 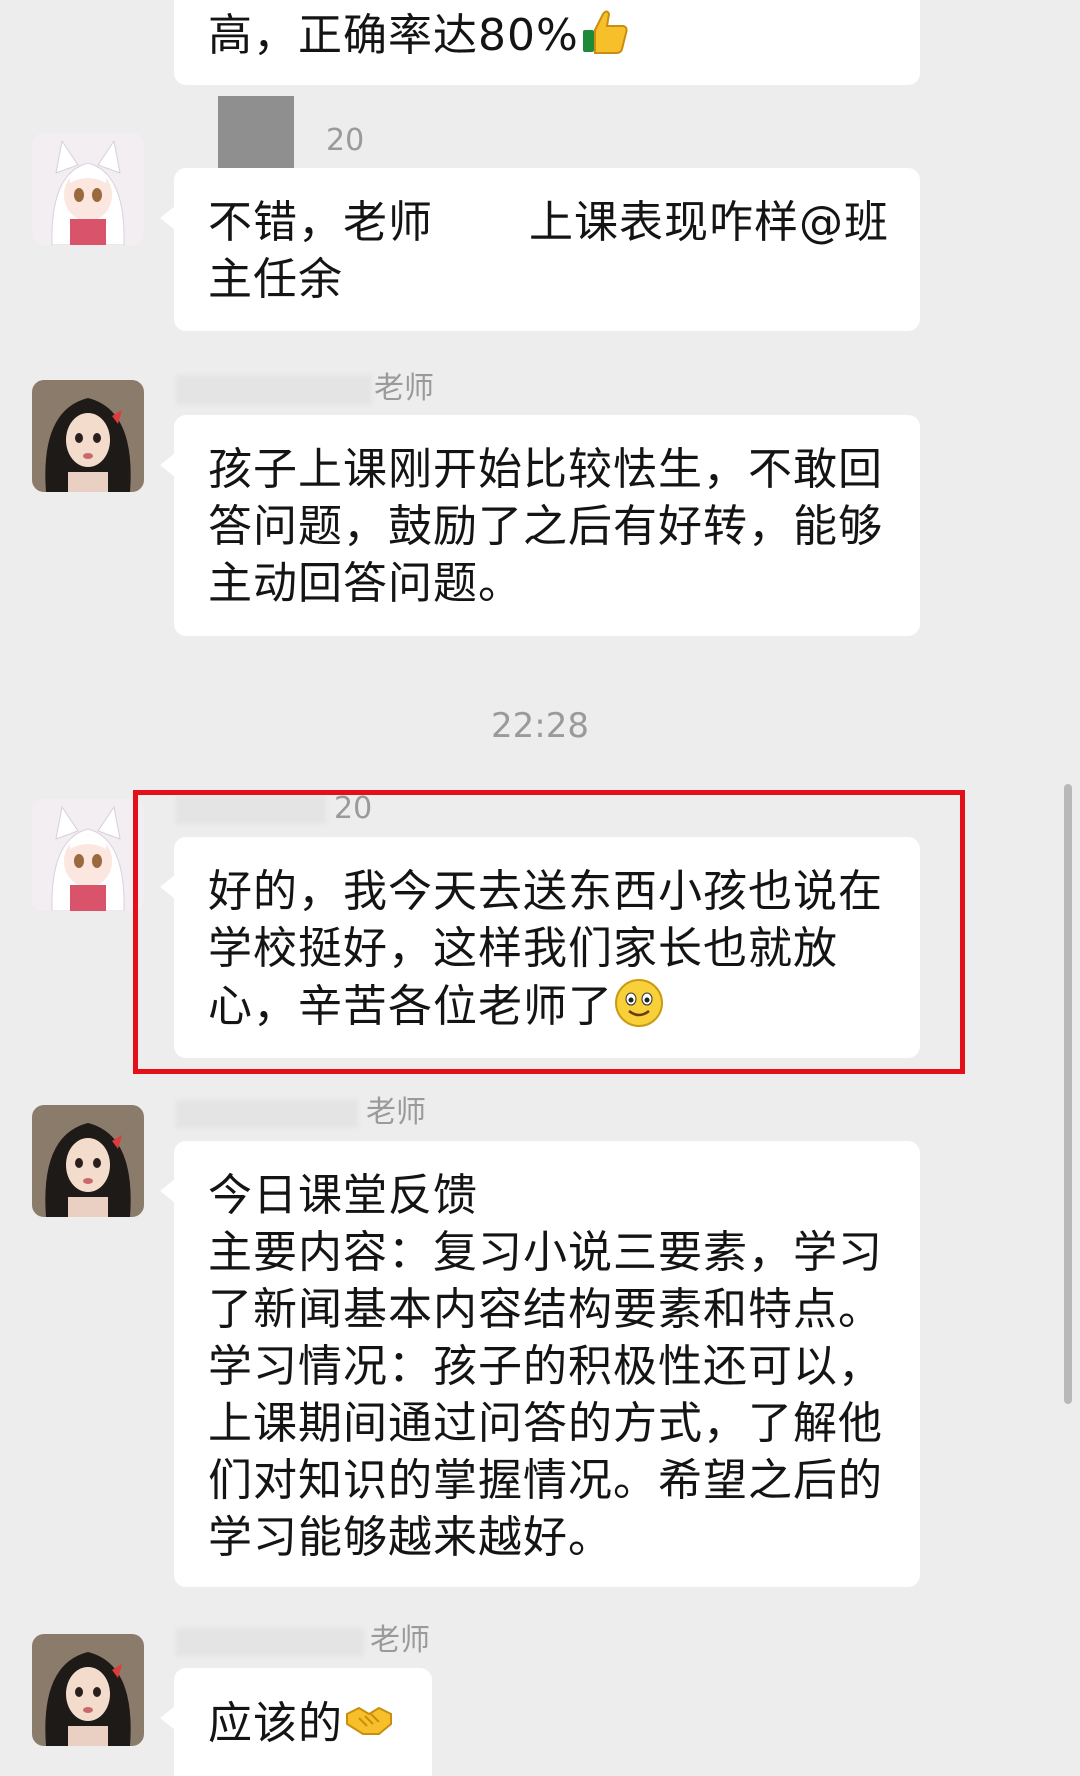 I want to click on handshake-icon, so click(x=369, y=1720).